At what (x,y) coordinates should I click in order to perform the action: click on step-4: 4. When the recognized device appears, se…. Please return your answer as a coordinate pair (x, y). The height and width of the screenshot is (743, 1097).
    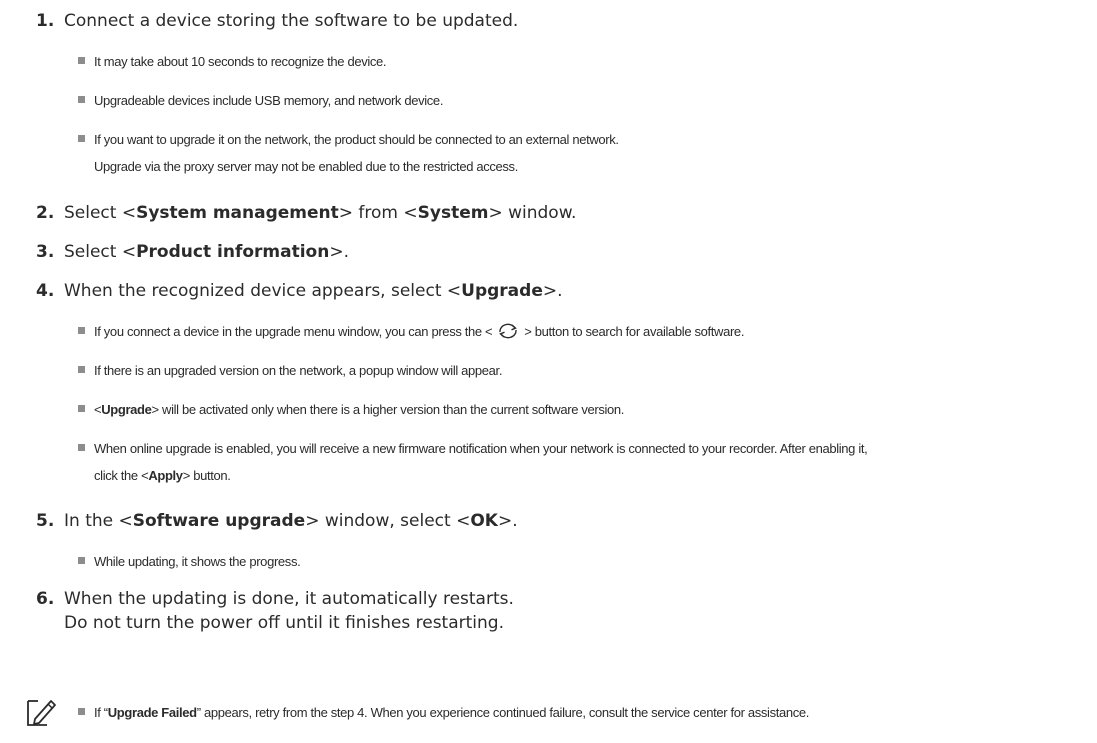
    Looking at the image, I should click on (299, 291).